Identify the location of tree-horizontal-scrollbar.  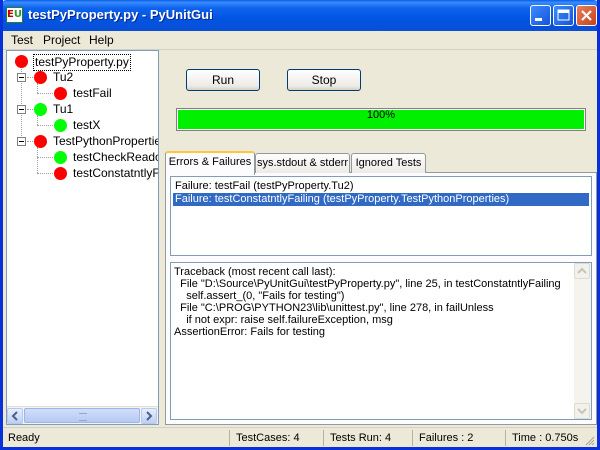
(82, 415).